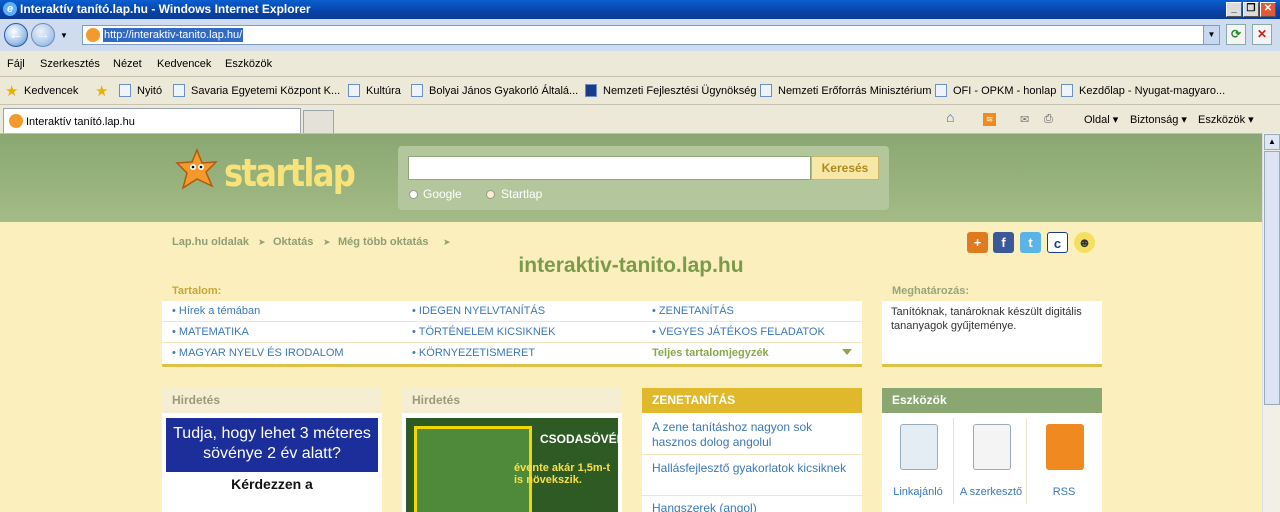 Image resolution: width=1280 pixels, height=512 pixels. Describe the element at coordinates (679, 91) in the screenshot. I see `fav-link-nfu: Nemzeti Fejlesztési Ügynökség` at that location.